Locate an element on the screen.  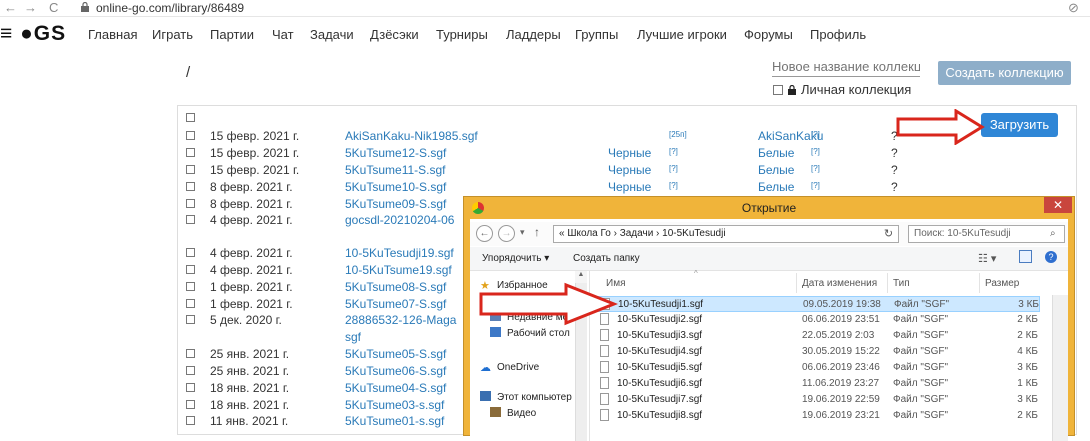
dialog-titlebar: Открытие ✕ is located at coordinates (769, 208).